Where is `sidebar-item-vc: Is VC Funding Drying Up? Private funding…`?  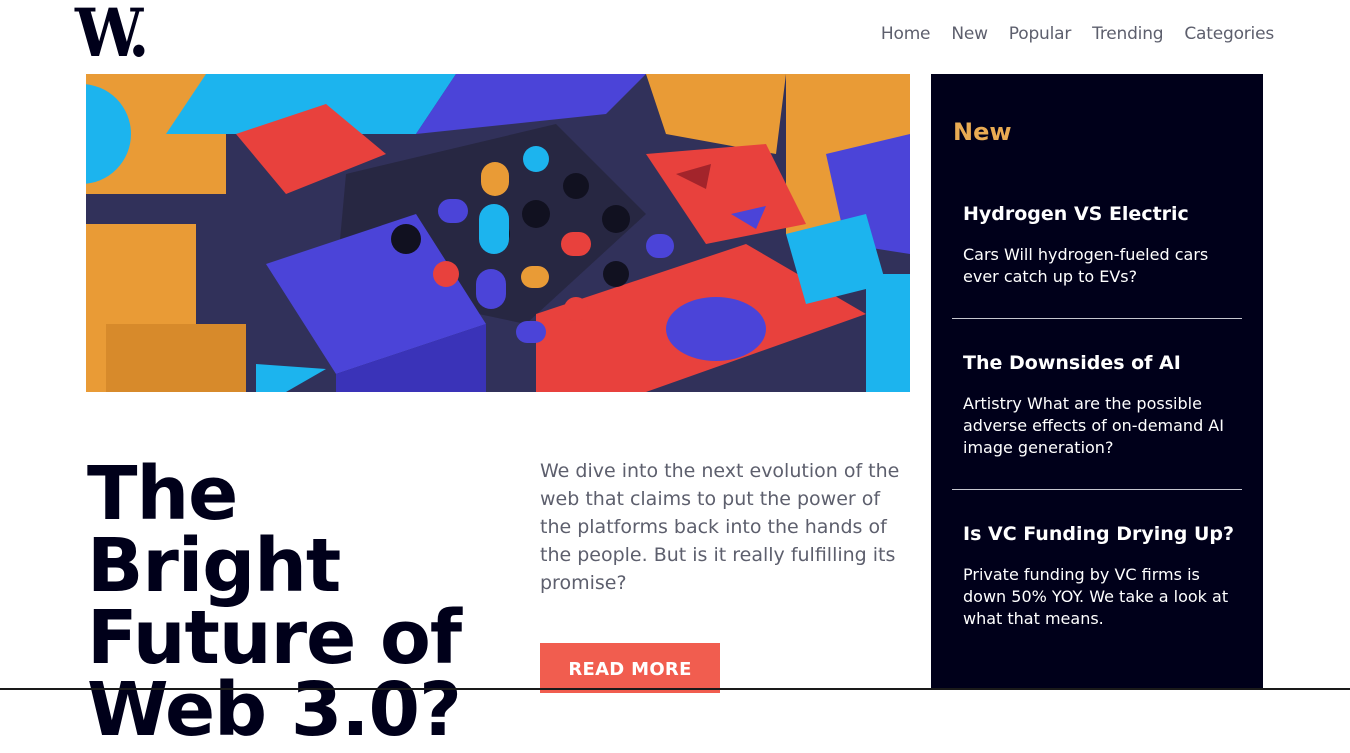 sidebar-item-vc: Is VC Funding Drying Up? Private funding… is located at coordinates (1097, 576).